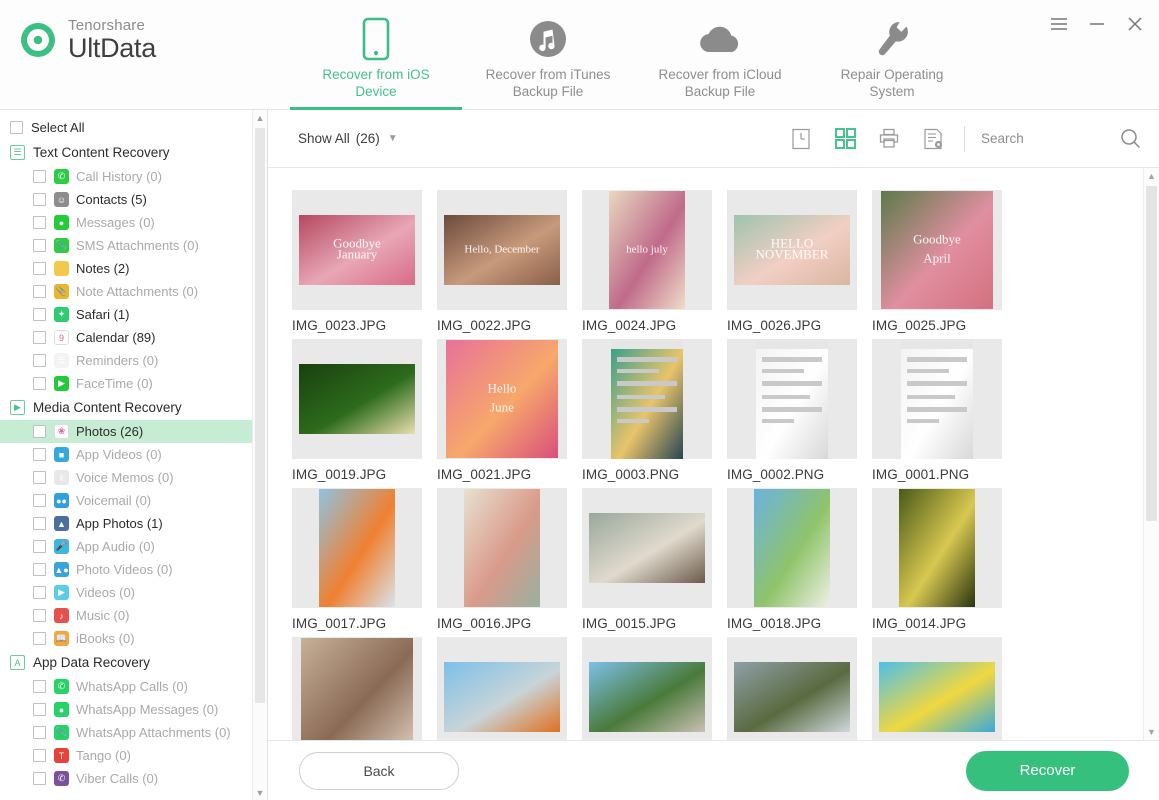 This screenshot has width=1159, height=800. I want to click on sidebar-item-call-history: ✆ Call History (0), so click(126, 176).